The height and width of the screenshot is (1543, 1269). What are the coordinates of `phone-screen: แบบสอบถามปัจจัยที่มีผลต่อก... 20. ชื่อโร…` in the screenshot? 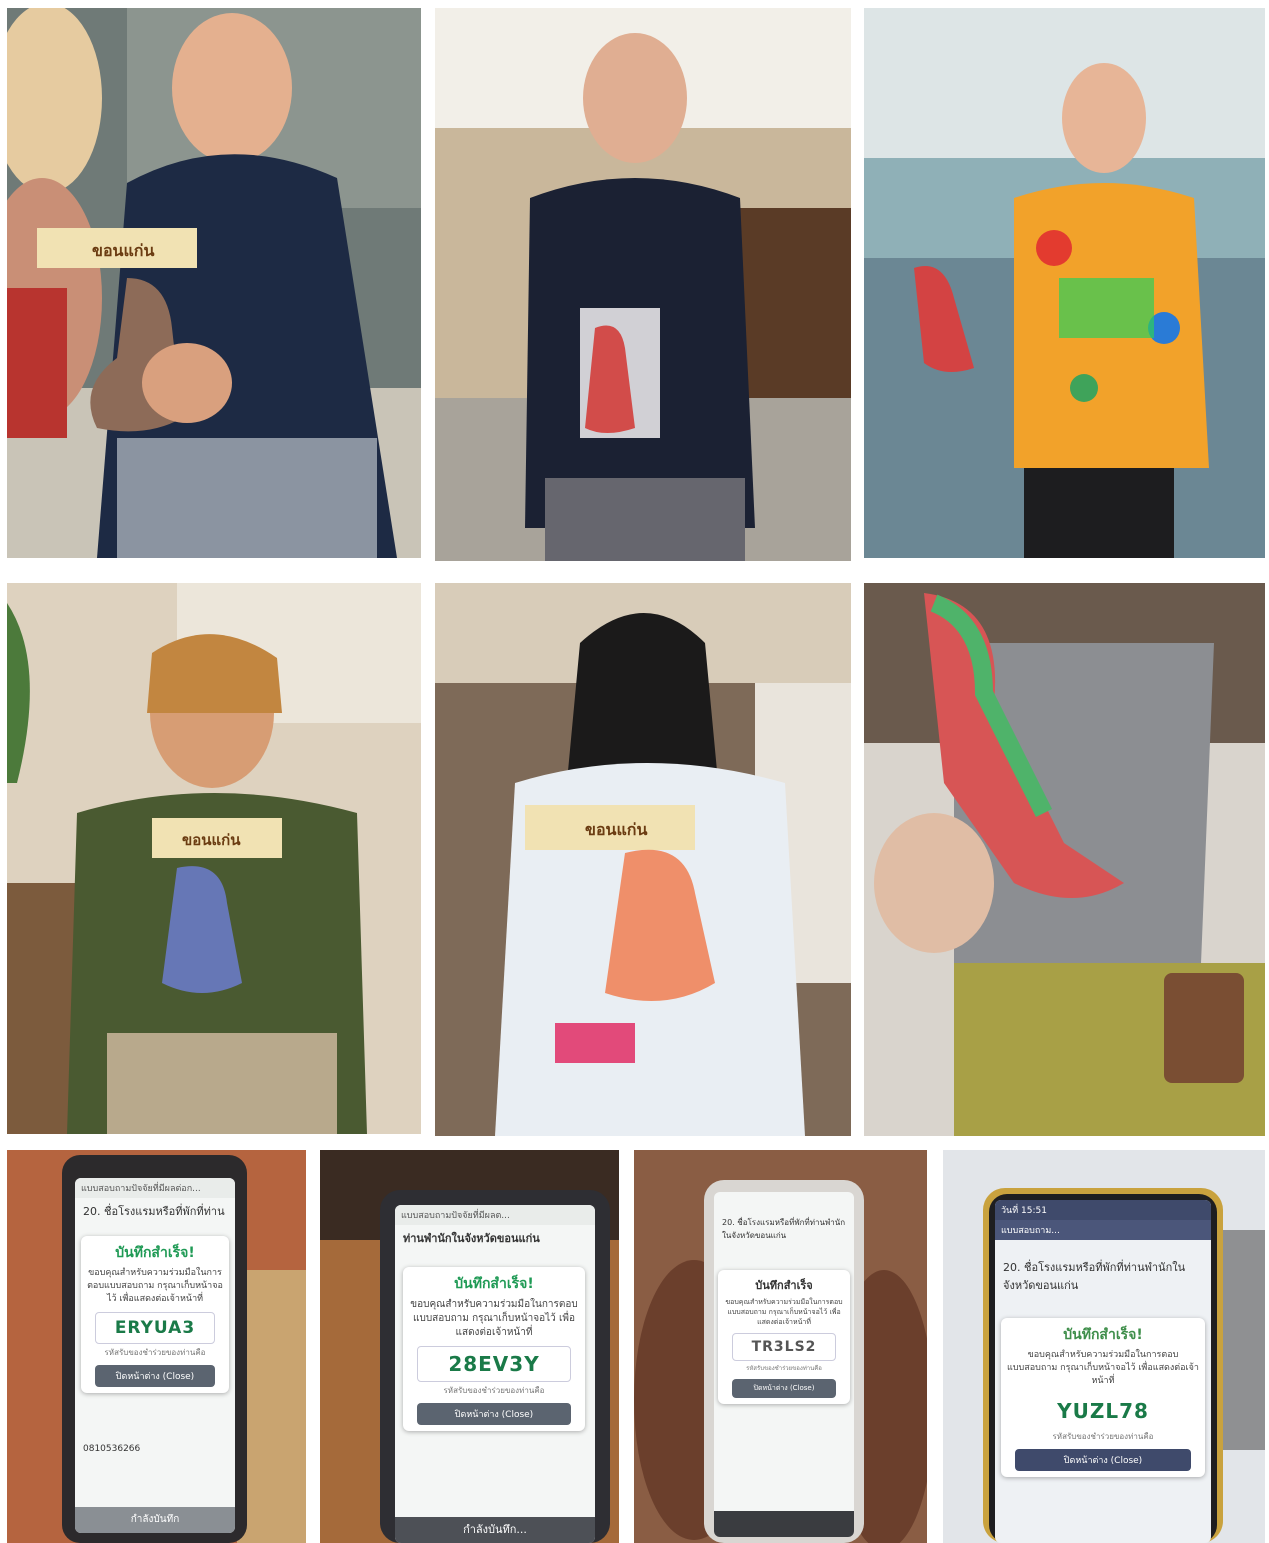 It's located at (155, 1355).